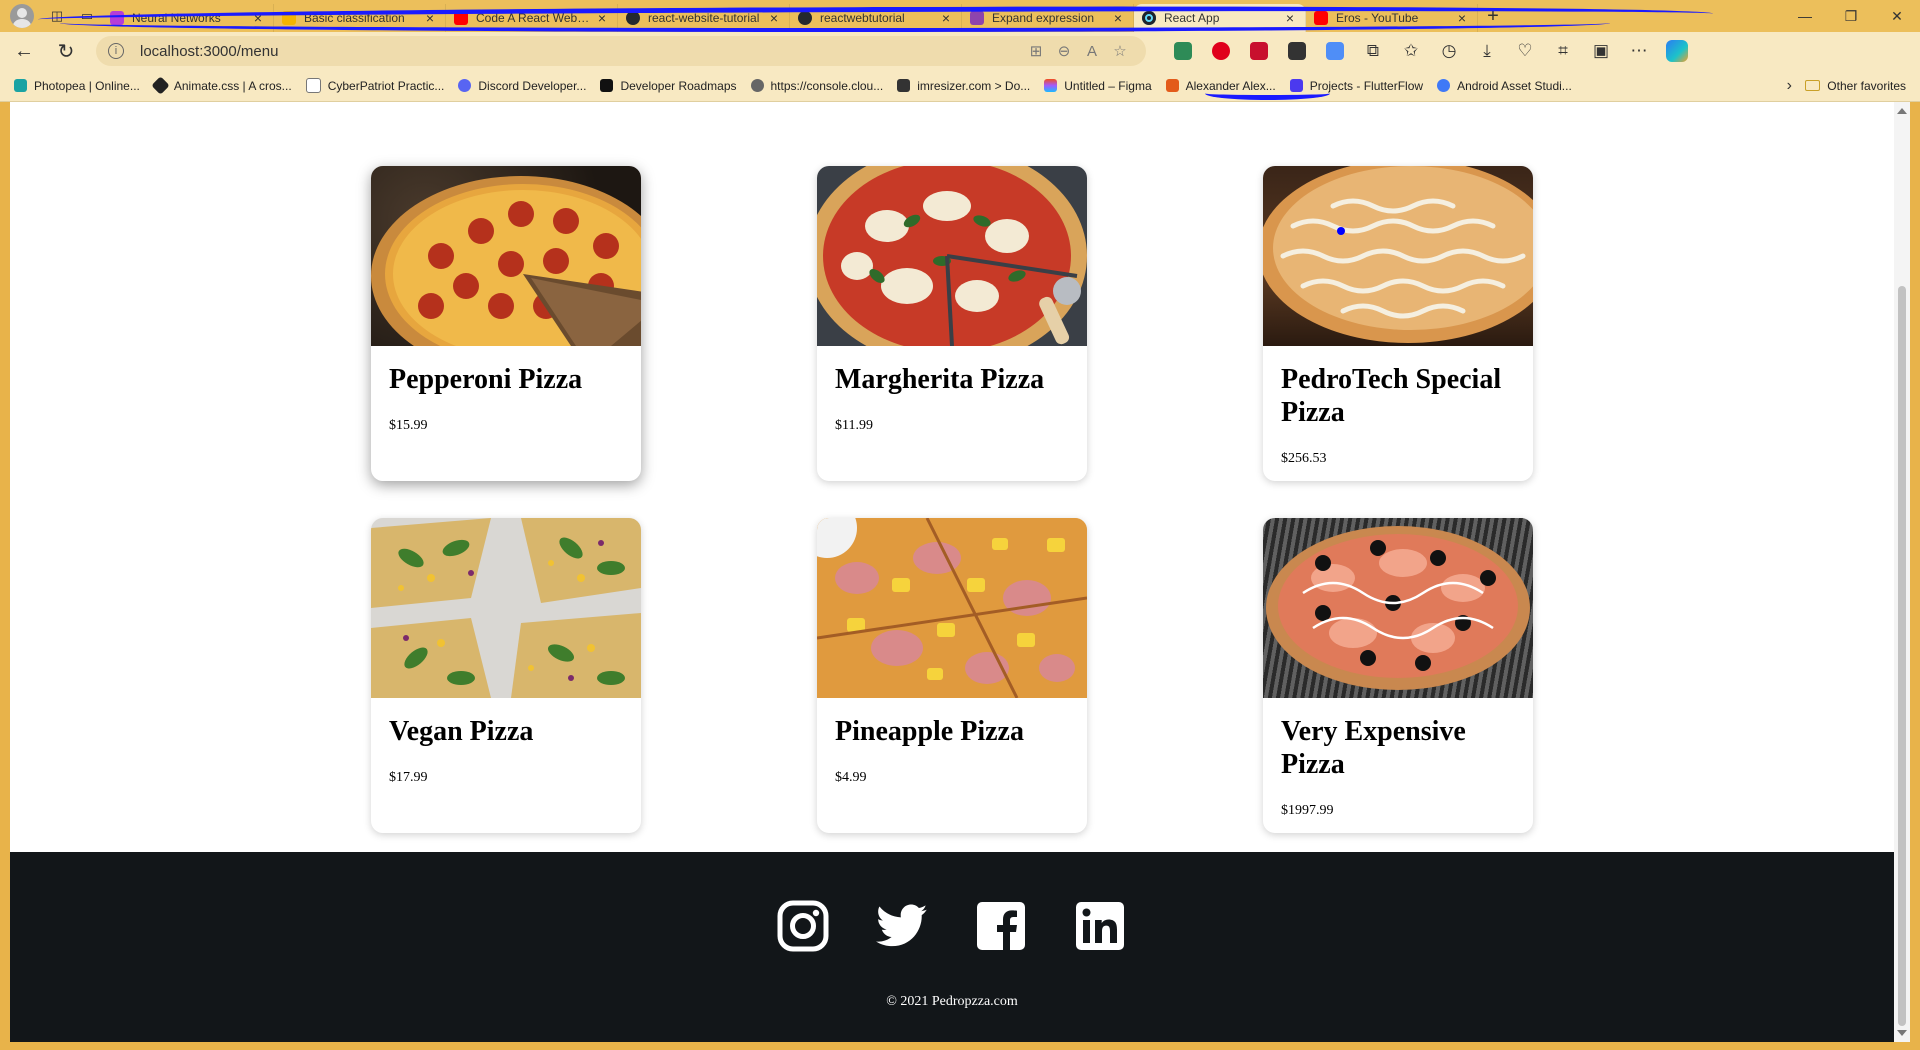  Describe the element at coordinates (1001, 926) in the screenshot. I see `facebook-icon` at that location.